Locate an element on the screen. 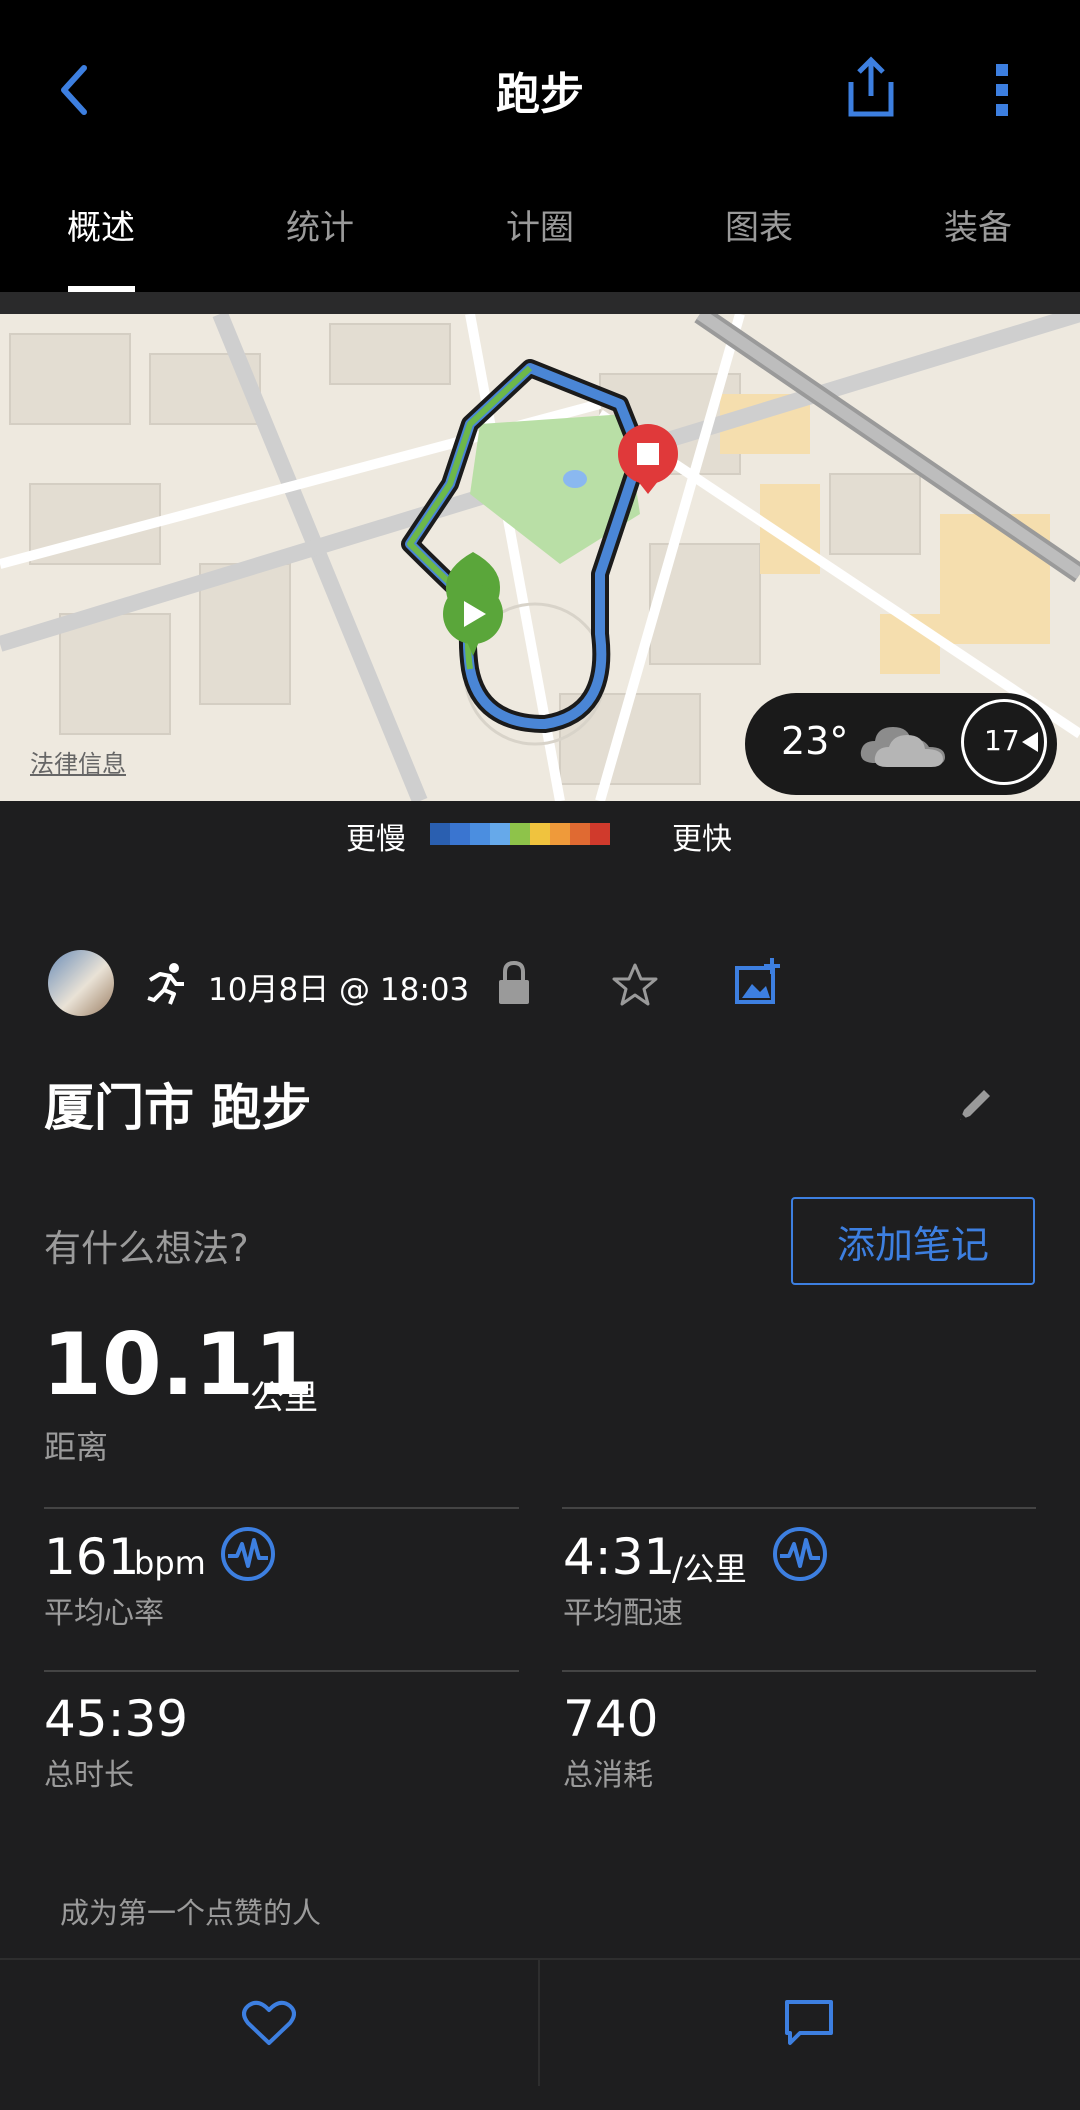  more-vertical-icon is located at coordinates (1002, 90).